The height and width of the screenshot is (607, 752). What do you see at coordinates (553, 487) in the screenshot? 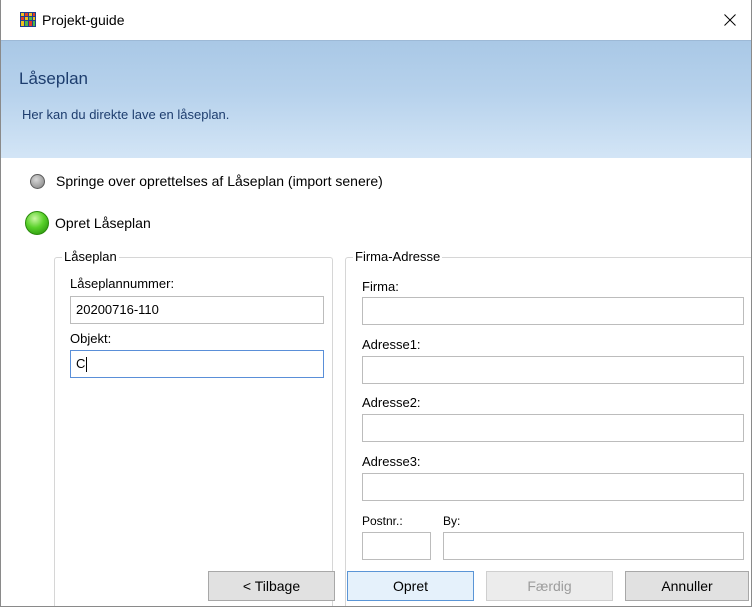
I see `adresse3-input` at bounding box center [553, 487].